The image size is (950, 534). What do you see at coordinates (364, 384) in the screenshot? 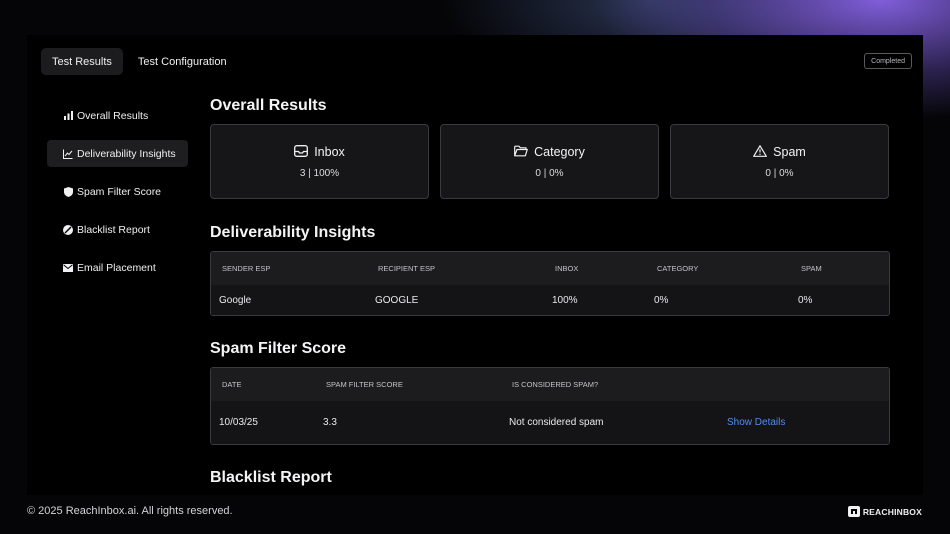
I see `column-header: Spam Filter Score` at bounding box center [364, 384].